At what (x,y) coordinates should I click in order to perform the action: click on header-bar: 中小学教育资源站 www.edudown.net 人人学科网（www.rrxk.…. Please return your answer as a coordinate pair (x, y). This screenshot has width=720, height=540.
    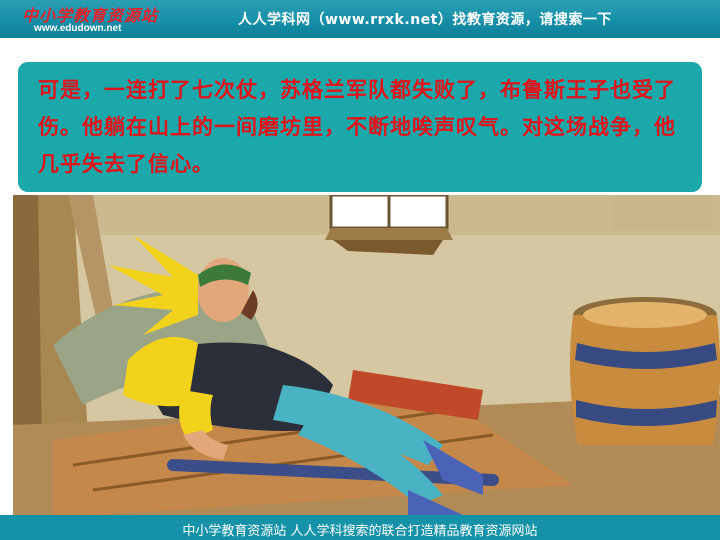
    Looking at the image, I should click on (360, 19).